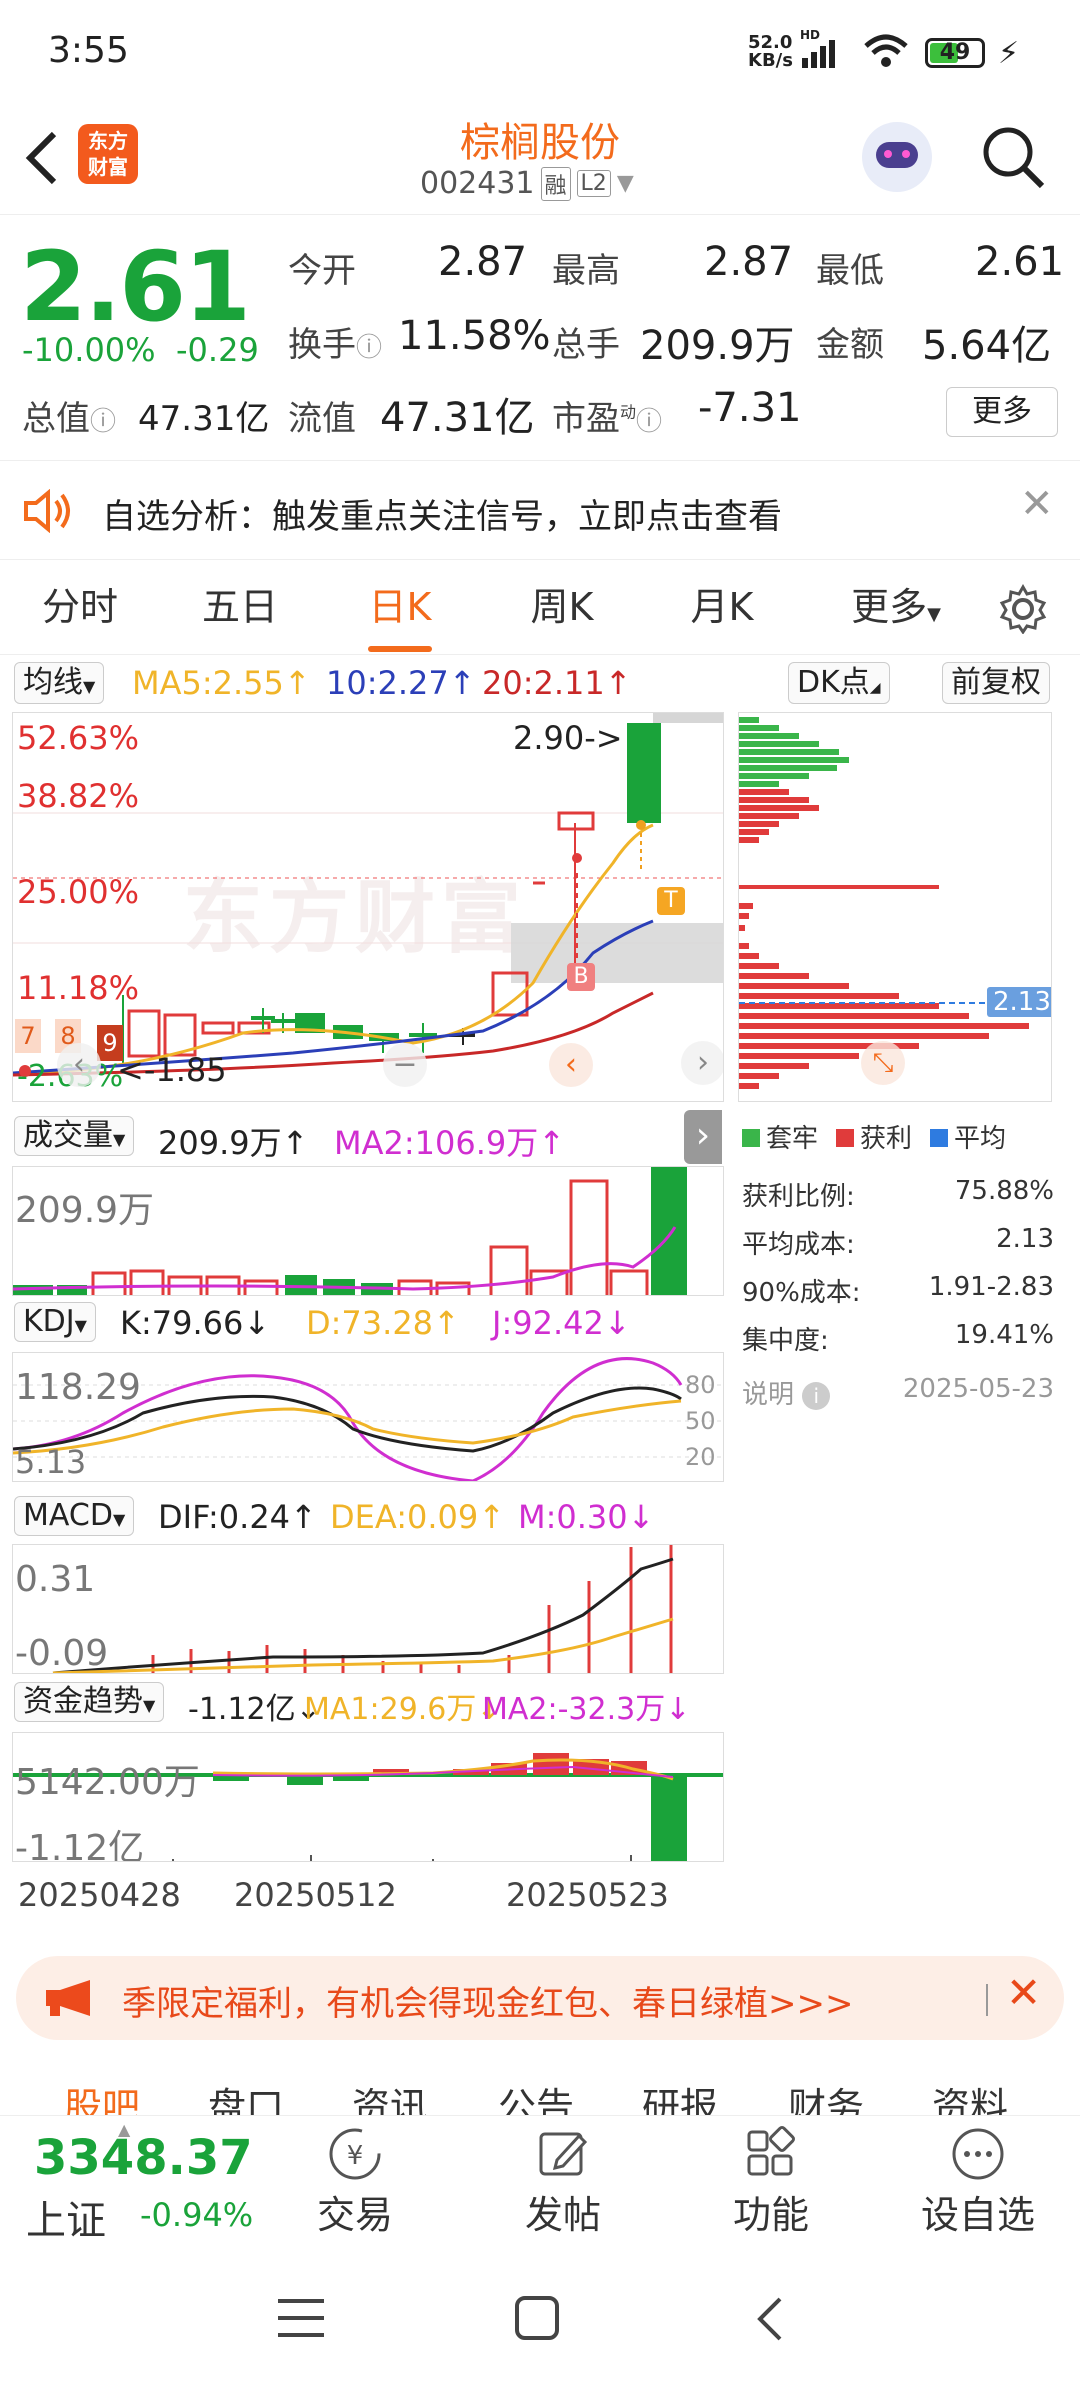 This screenshot has width=1080, height=2400. I want to click on back-icon, so click(769, 2319).